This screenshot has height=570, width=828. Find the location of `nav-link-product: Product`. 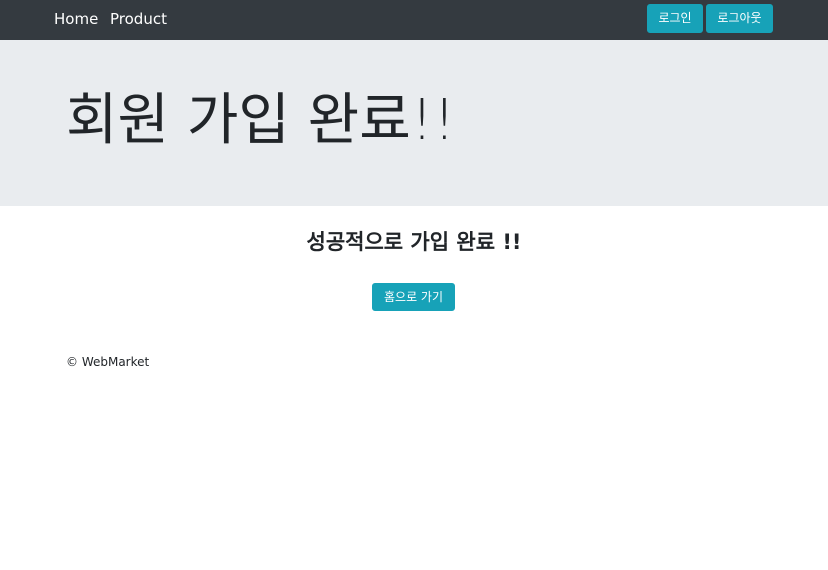

nav-link-product: Product is located at coordinates (138, 19).